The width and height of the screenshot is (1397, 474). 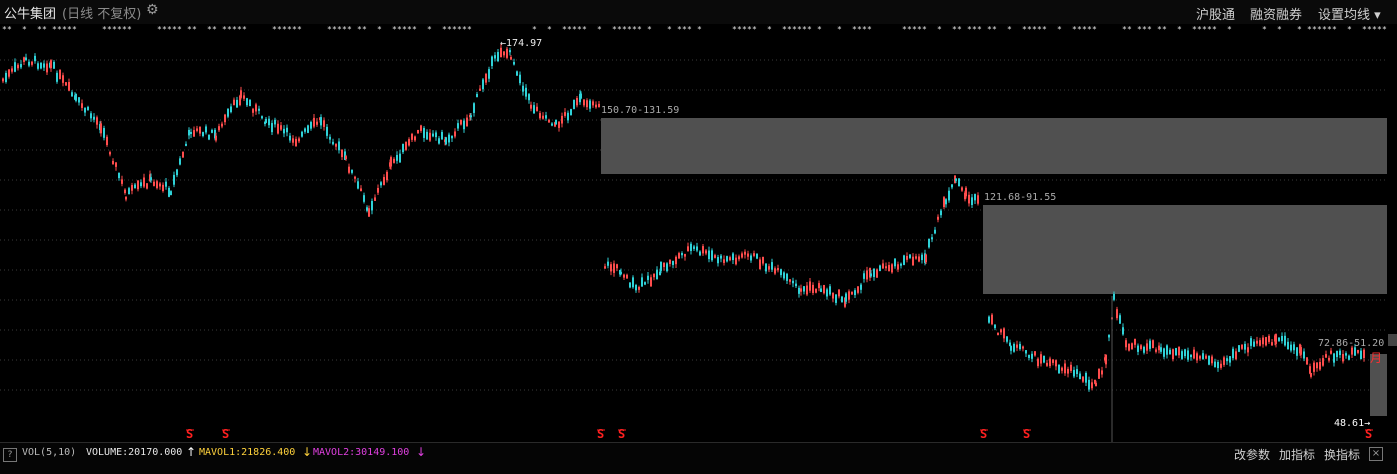 I want to click on zone-label-3: 72.86-51.20, so click(x=1351, y=343).